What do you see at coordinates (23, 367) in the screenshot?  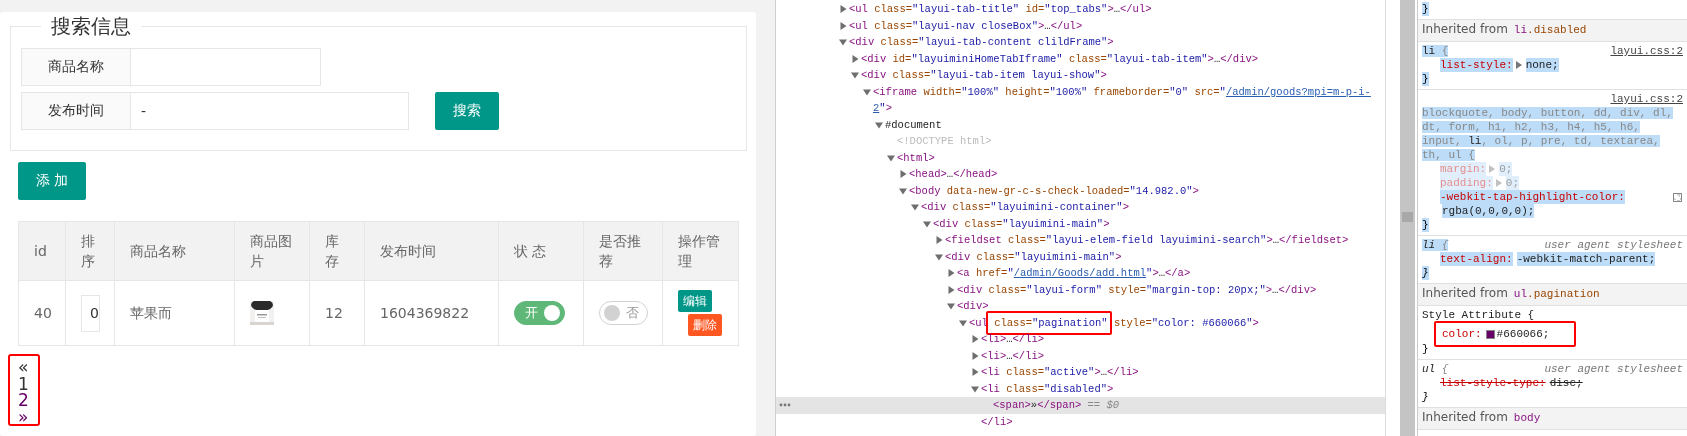 I see `pagination-link: «` at bounding box center [23, 367].